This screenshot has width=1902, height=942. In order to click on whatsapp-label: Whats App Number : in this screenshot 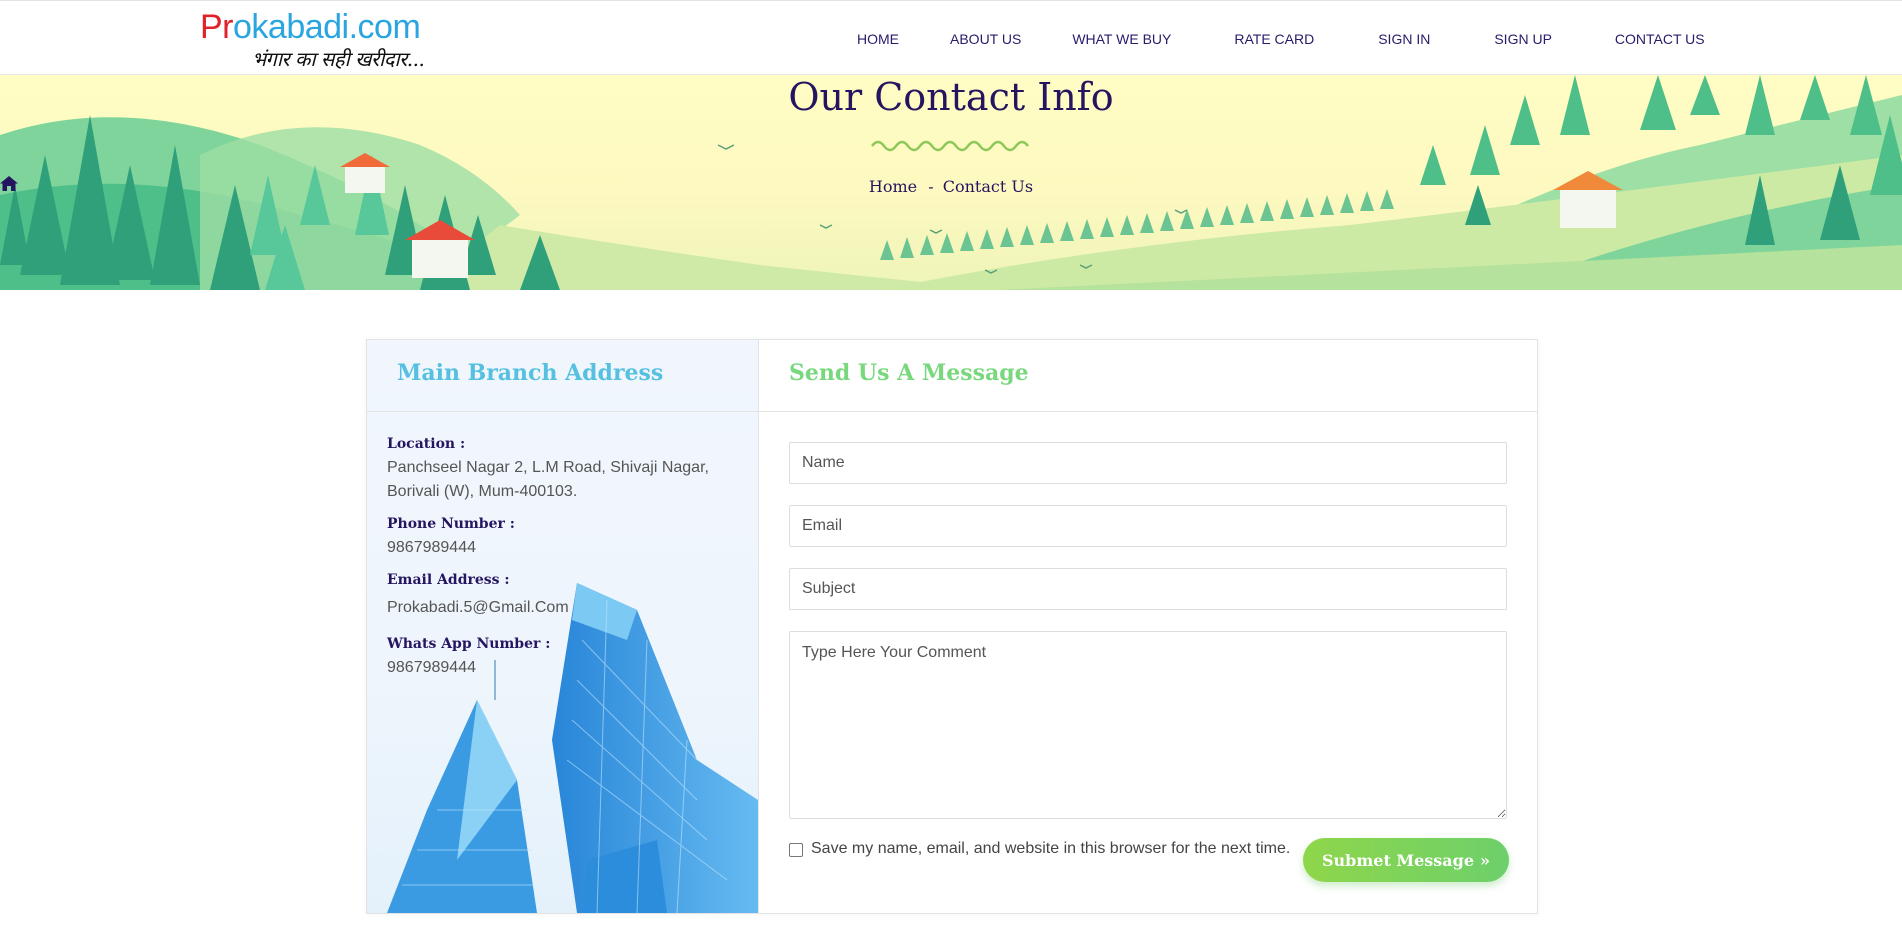, I will do `click(469, 644)`.